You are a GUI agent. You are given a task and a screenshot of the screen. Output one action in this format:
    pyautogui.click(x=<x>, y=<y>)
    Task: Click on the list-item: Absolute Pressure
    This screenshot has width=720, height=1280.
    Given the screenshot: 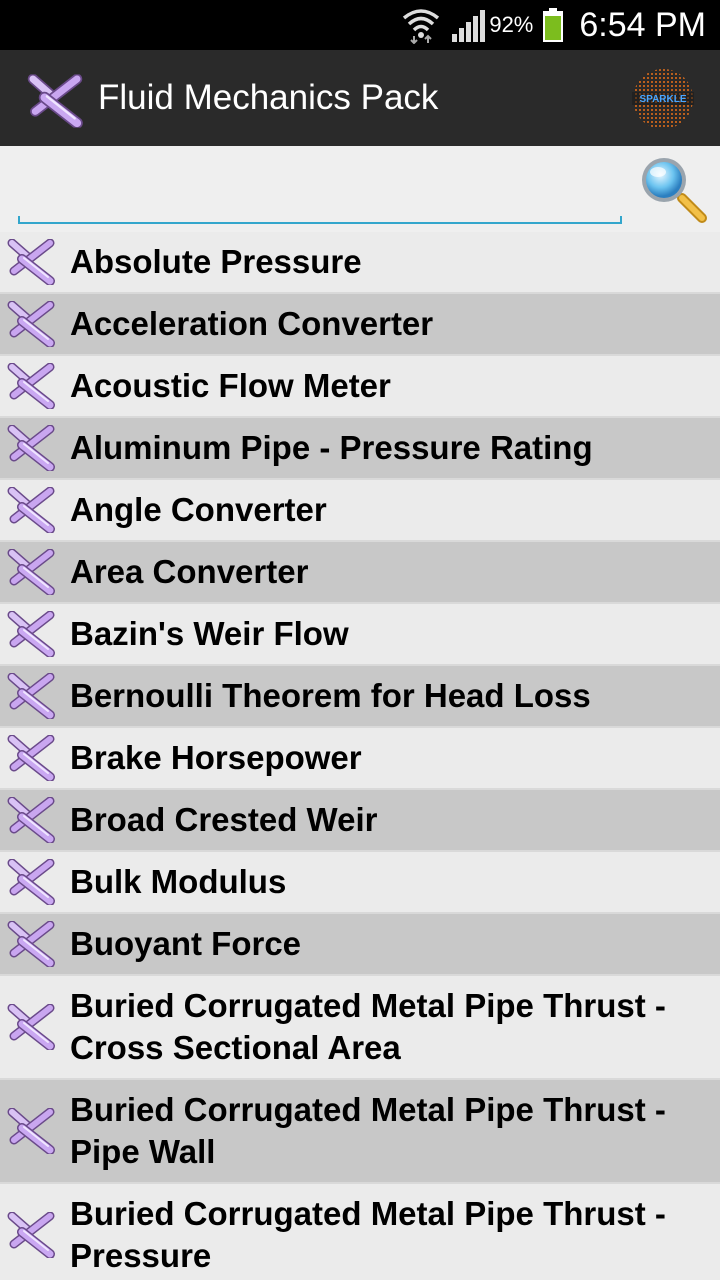 What is the action you would take?
    pyautogui.click(x=360, y=263)
    